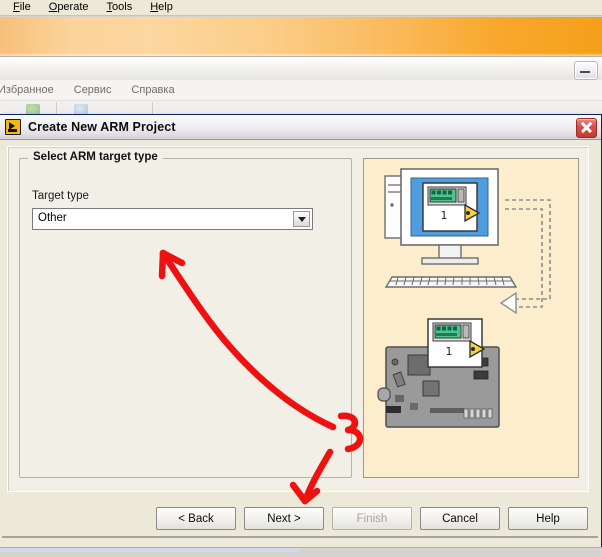 This screenshot has height=557, width=602. I want to click on dialog-button-row: < Back Next > Finish Cancel Help, so click(301, 518).